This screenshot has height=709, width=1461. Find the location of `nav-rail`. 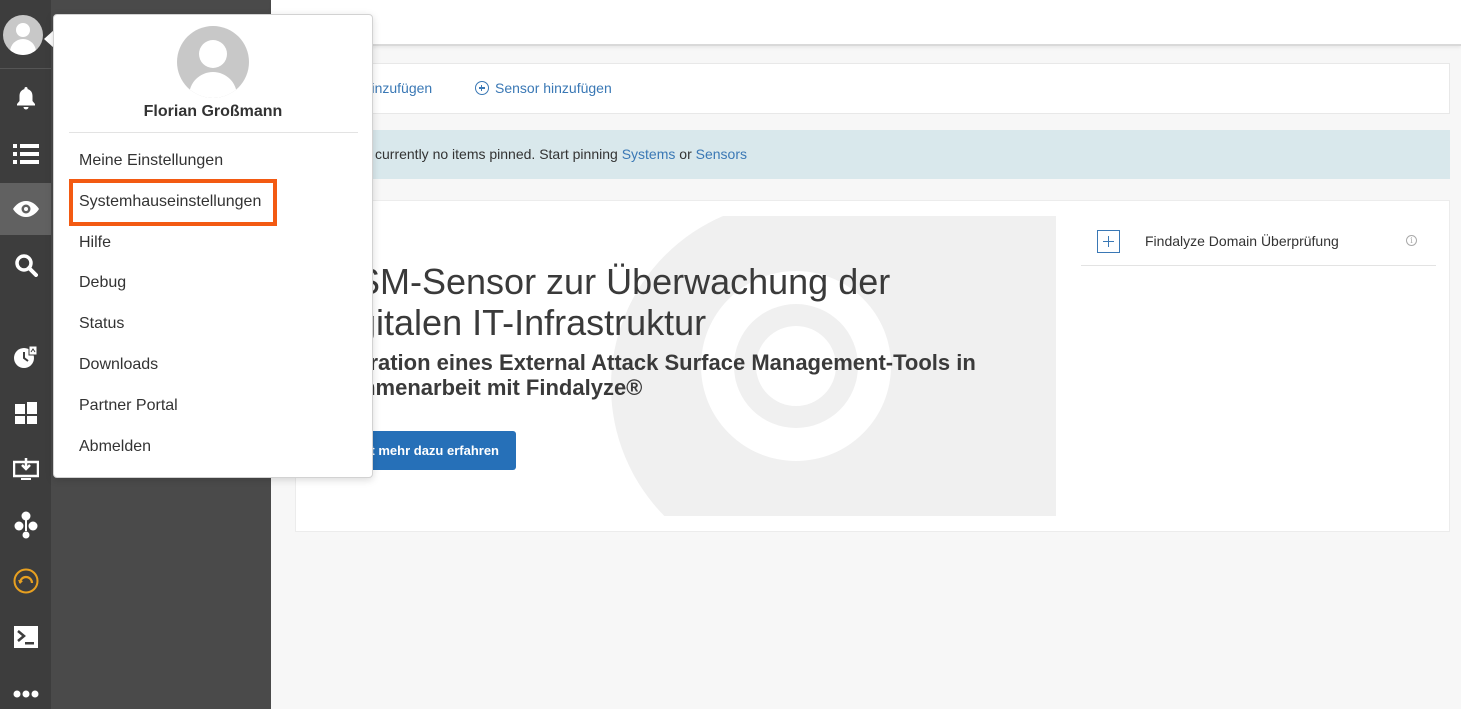

nav-rail is located at coordinates (25, 354).